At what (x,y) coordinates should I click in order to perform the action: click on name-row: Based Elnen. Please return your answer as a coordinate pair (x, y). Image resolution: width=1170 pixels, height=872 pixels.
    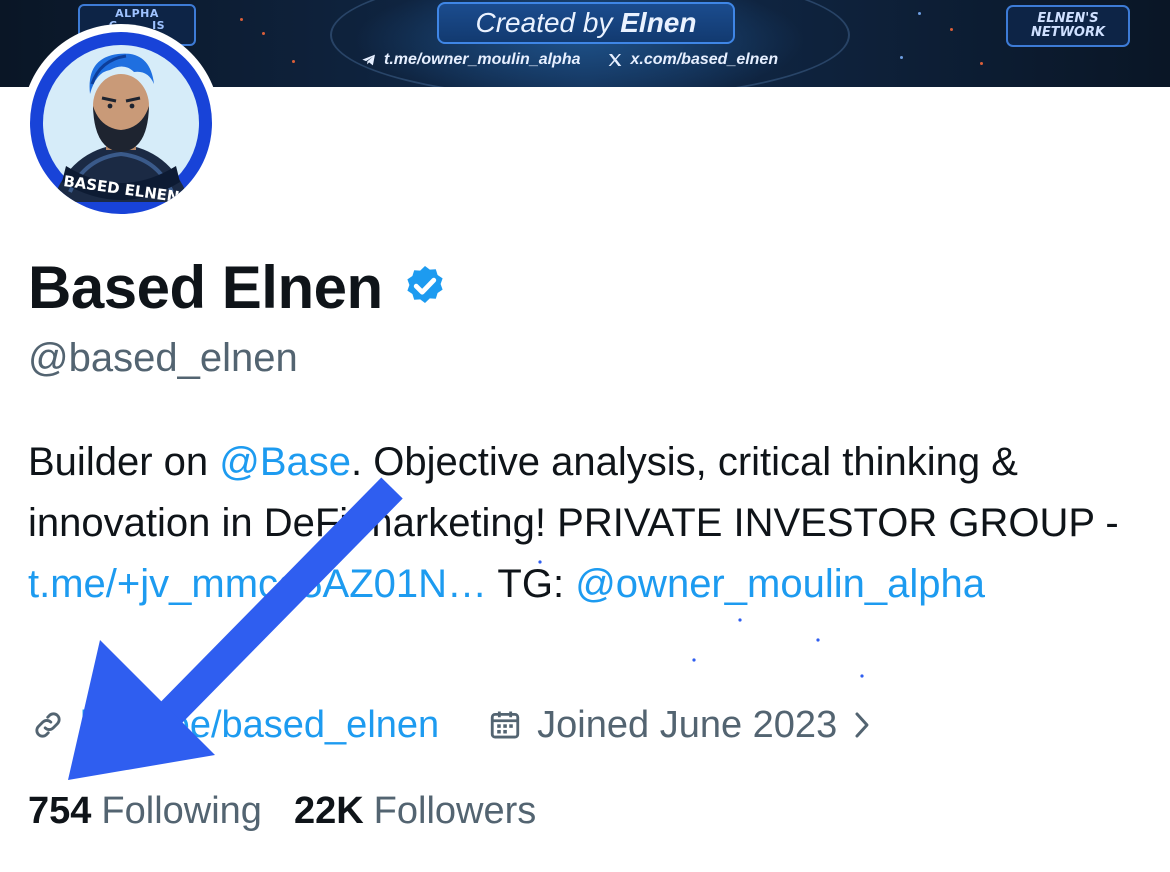
    Looking at the image, I should click on (238, 287).